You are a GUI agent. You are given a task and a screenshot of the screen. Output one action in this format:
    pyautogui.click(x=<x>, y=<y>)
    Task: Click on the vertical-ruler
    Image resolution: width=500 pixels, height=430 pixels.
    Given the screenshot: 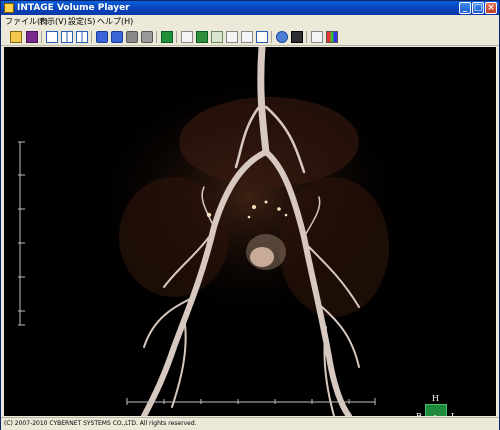 What is the action you would take?
    pyautogui.click(x=21, y=233)
    